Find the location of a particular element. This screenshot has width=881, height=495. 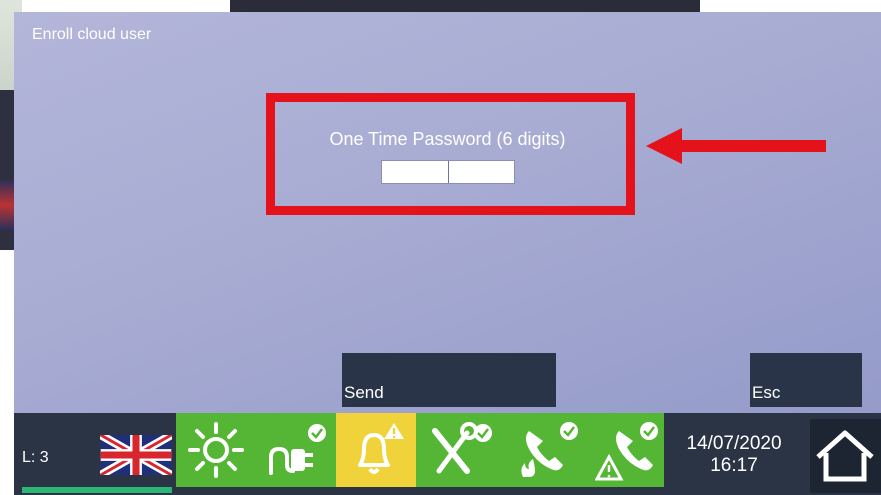

date-time-display: 14/07/2020 16:17 is located at coordinates (734, 455).